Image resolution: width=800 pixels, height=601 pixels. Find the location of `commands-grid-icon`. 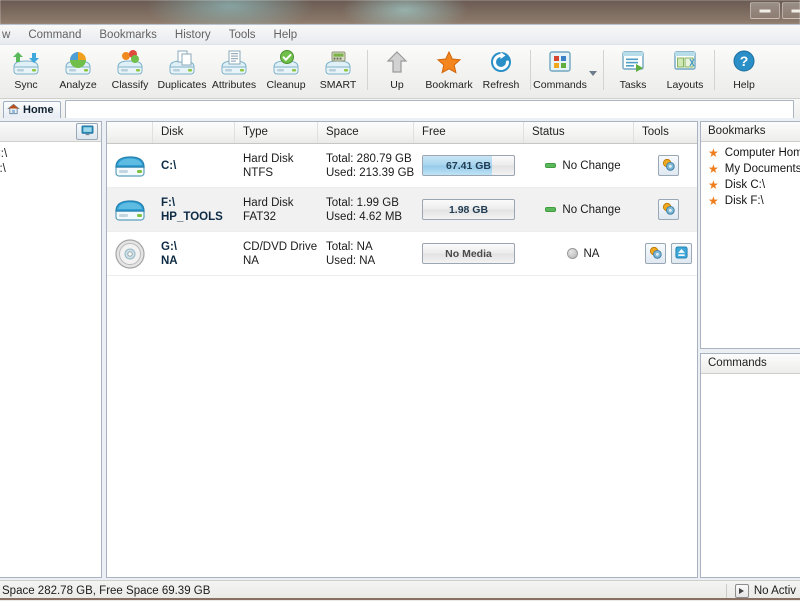

commands-grid-icon is located at coordinates (560, 63).